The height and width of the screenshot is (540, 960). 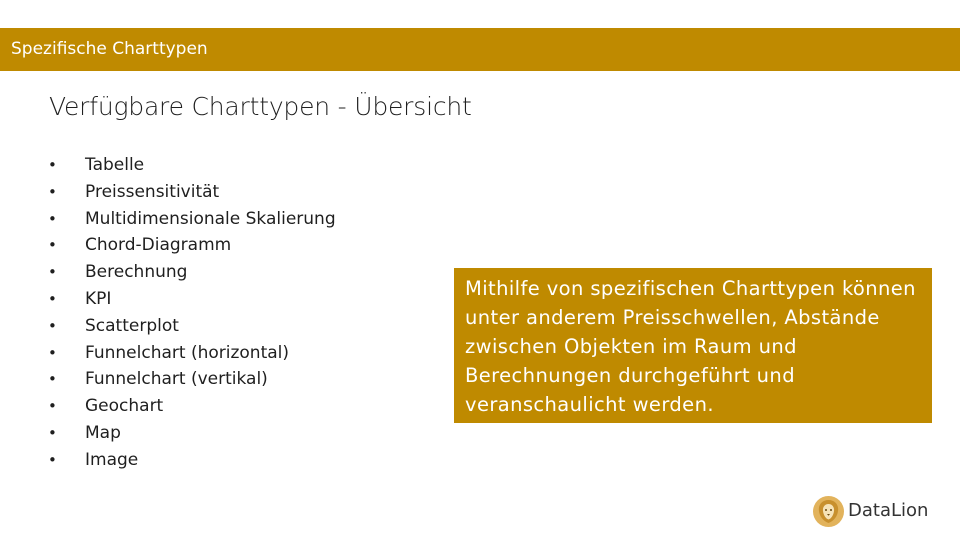 I want to click on list-item-label: Map, so click(x=103, y=432).